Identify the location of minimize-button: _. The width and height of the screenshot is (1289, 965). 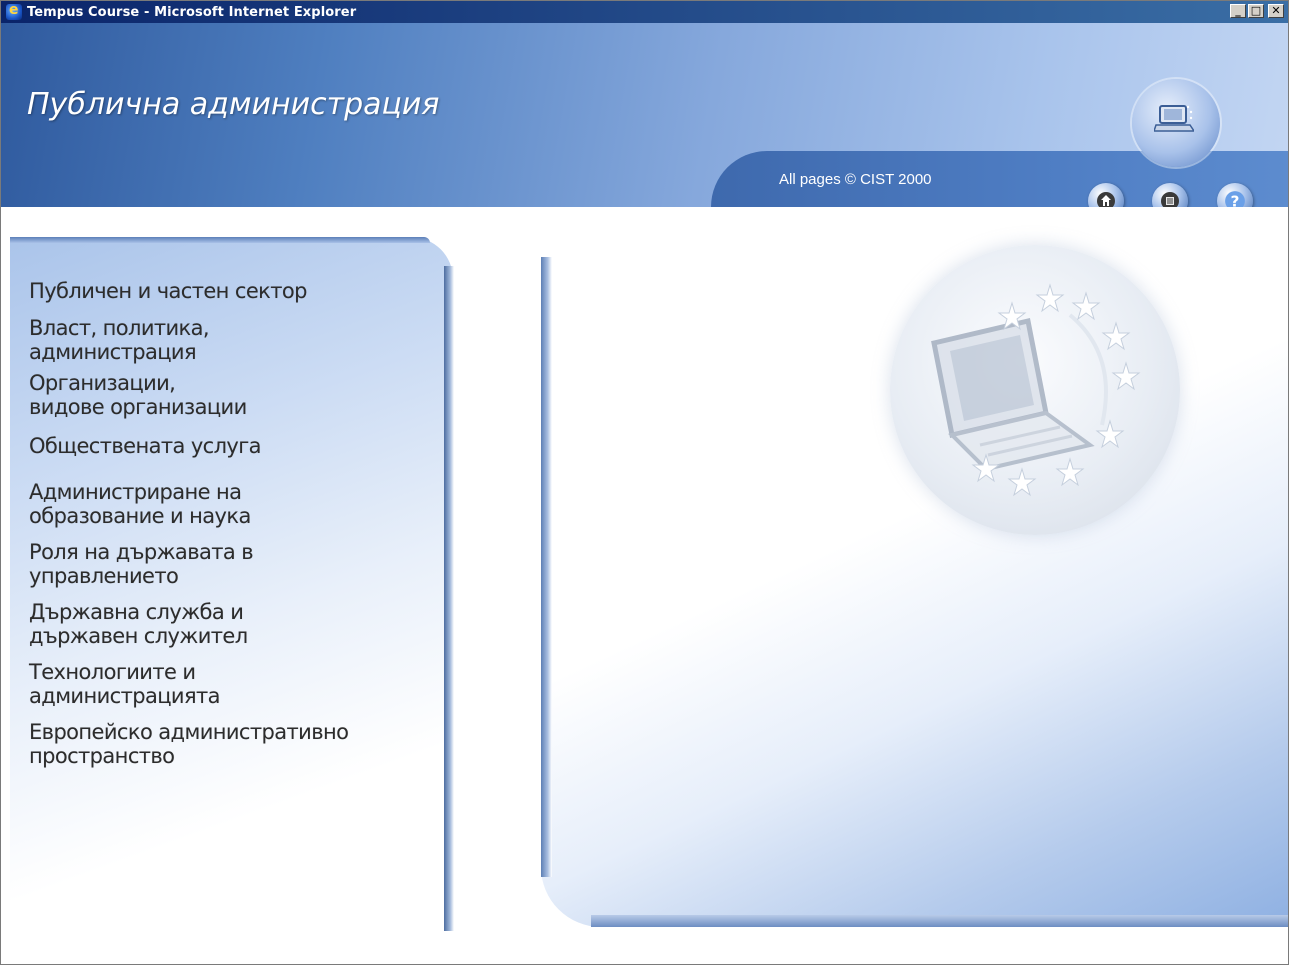
(1238, 11).